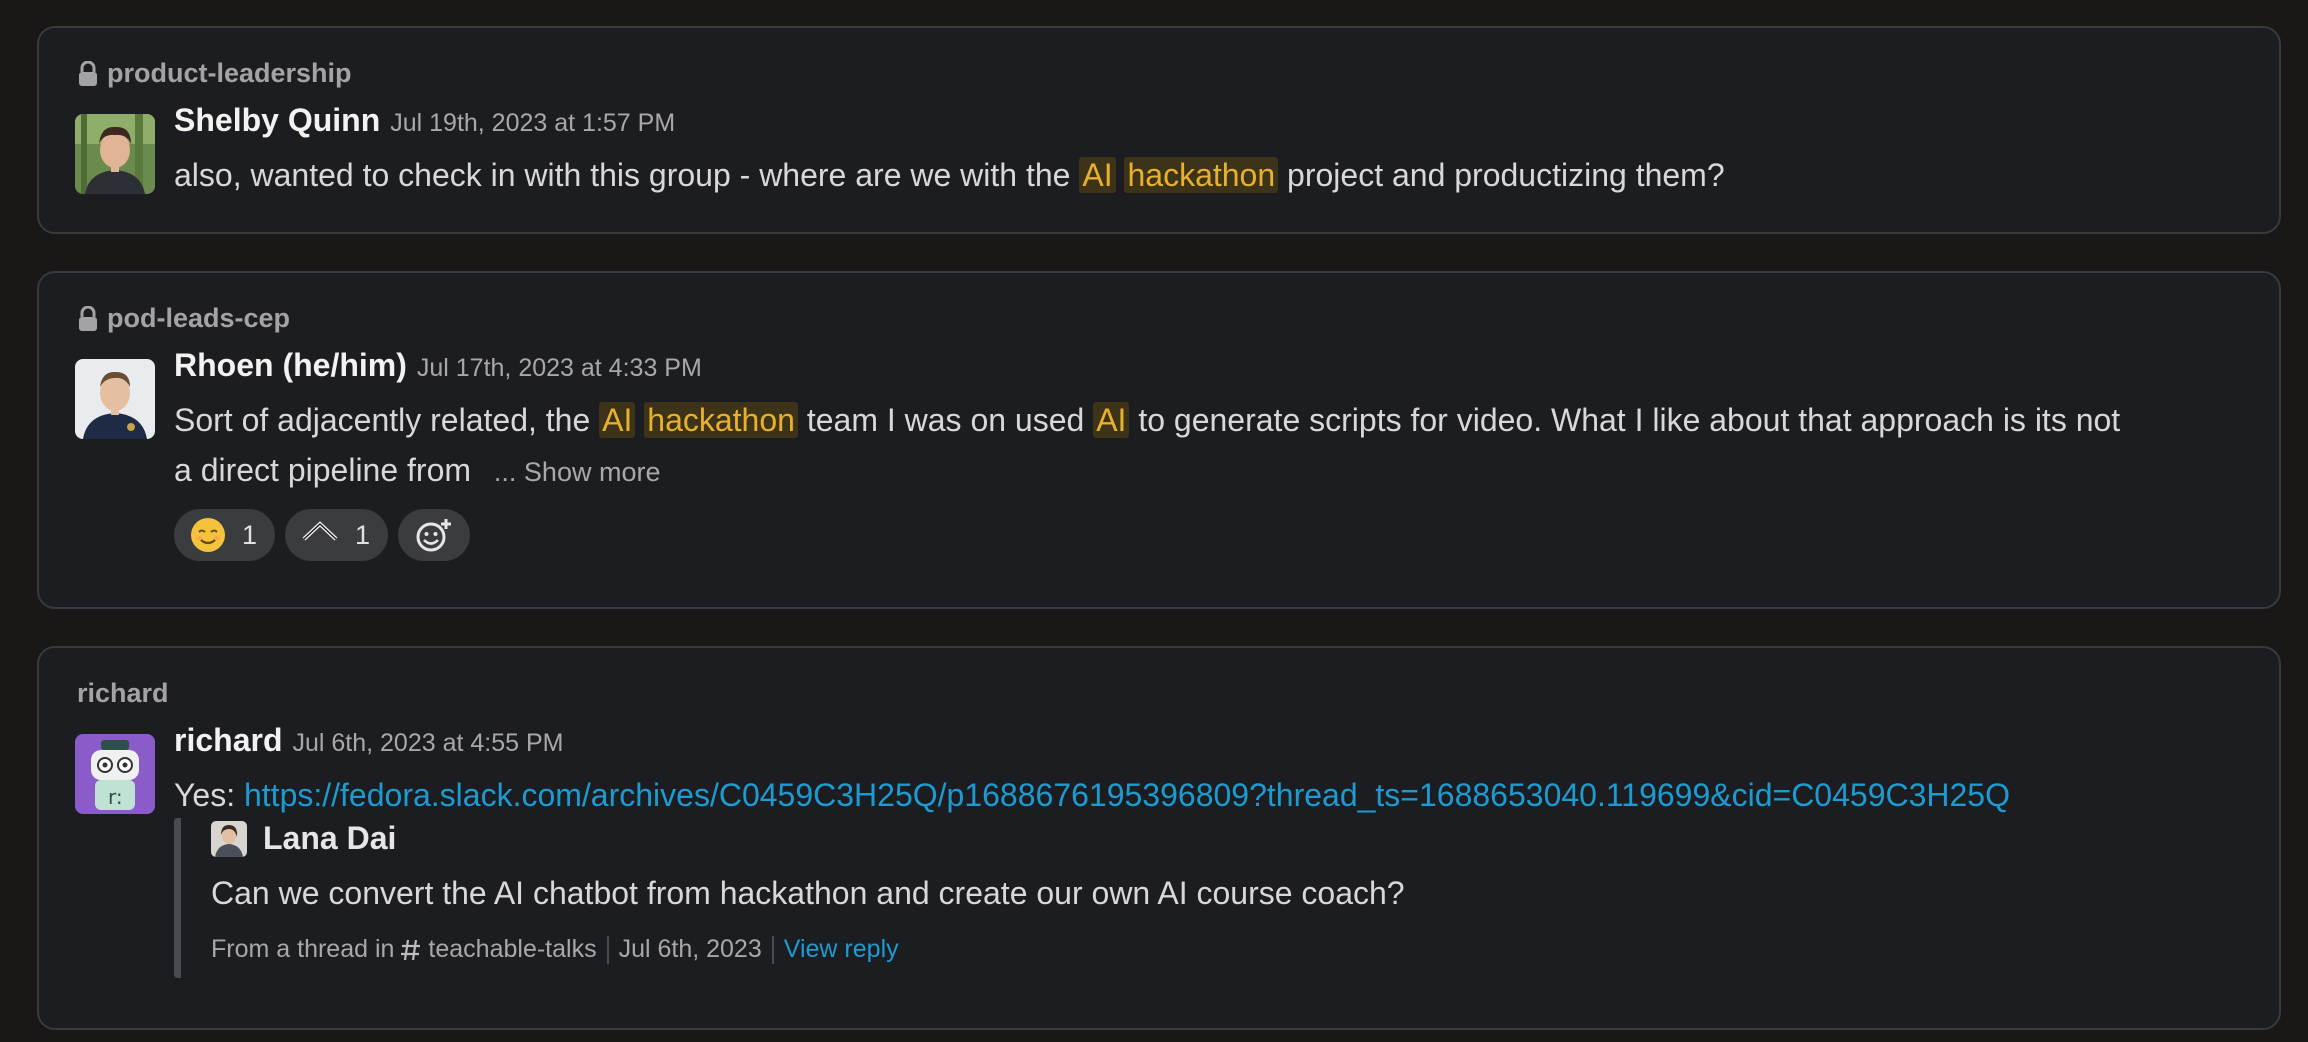  I want to click on channel-name: pod-leads-cep, so click(183, 318).